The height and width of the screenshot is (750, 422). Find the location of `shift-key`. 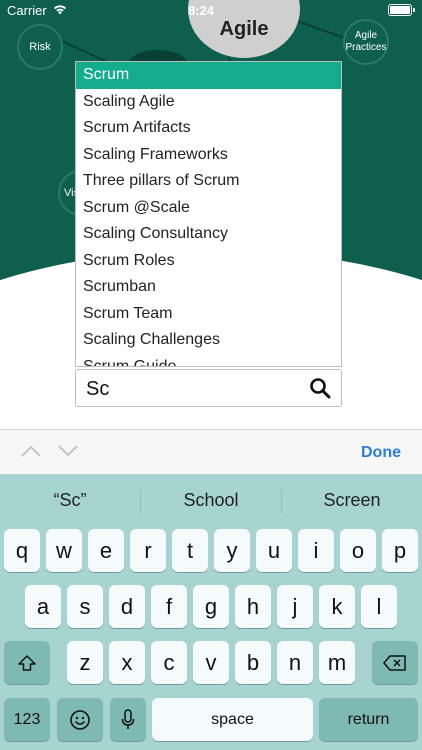

shift-key is located at coordinates (27, 662).